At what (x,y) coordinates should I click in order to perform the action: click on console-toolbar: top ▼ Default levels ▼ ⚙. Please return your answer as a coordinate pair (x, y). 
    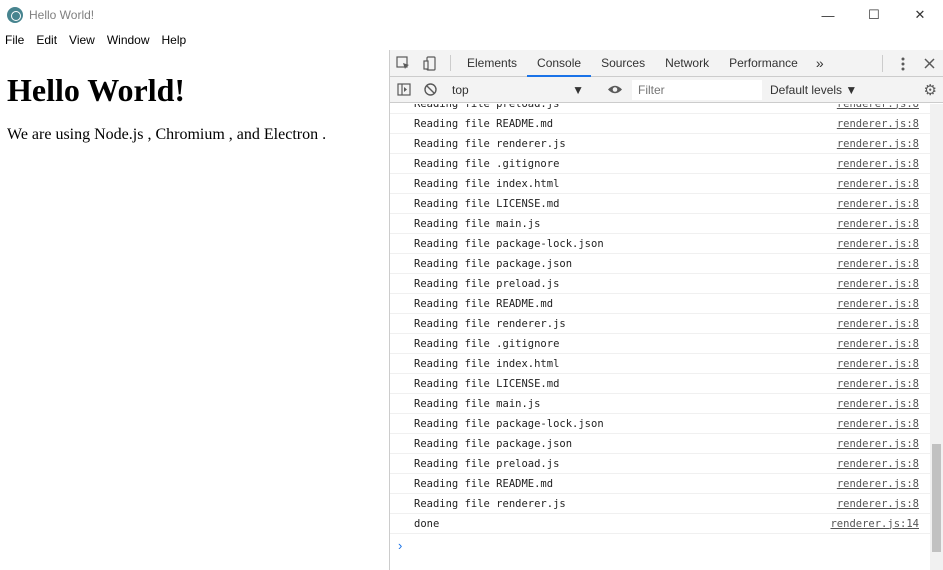
    Looking at the image, I should click on (666, 90).